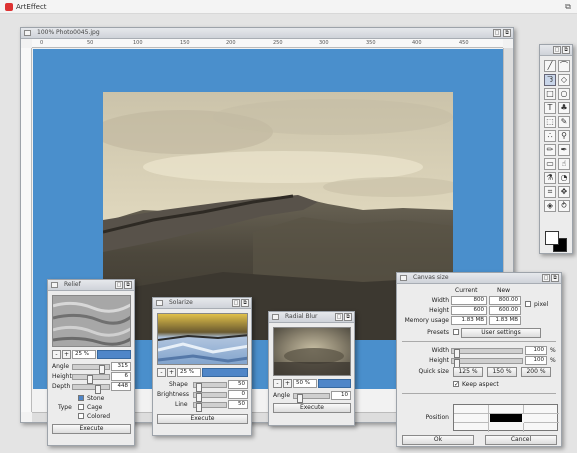 The height and width of the screenshot is (453, 577). What do you see at coordinates (564, 66) in the screenshot?
I see `curve-tool-icon: ⌒` at bounding box center [564, 66].